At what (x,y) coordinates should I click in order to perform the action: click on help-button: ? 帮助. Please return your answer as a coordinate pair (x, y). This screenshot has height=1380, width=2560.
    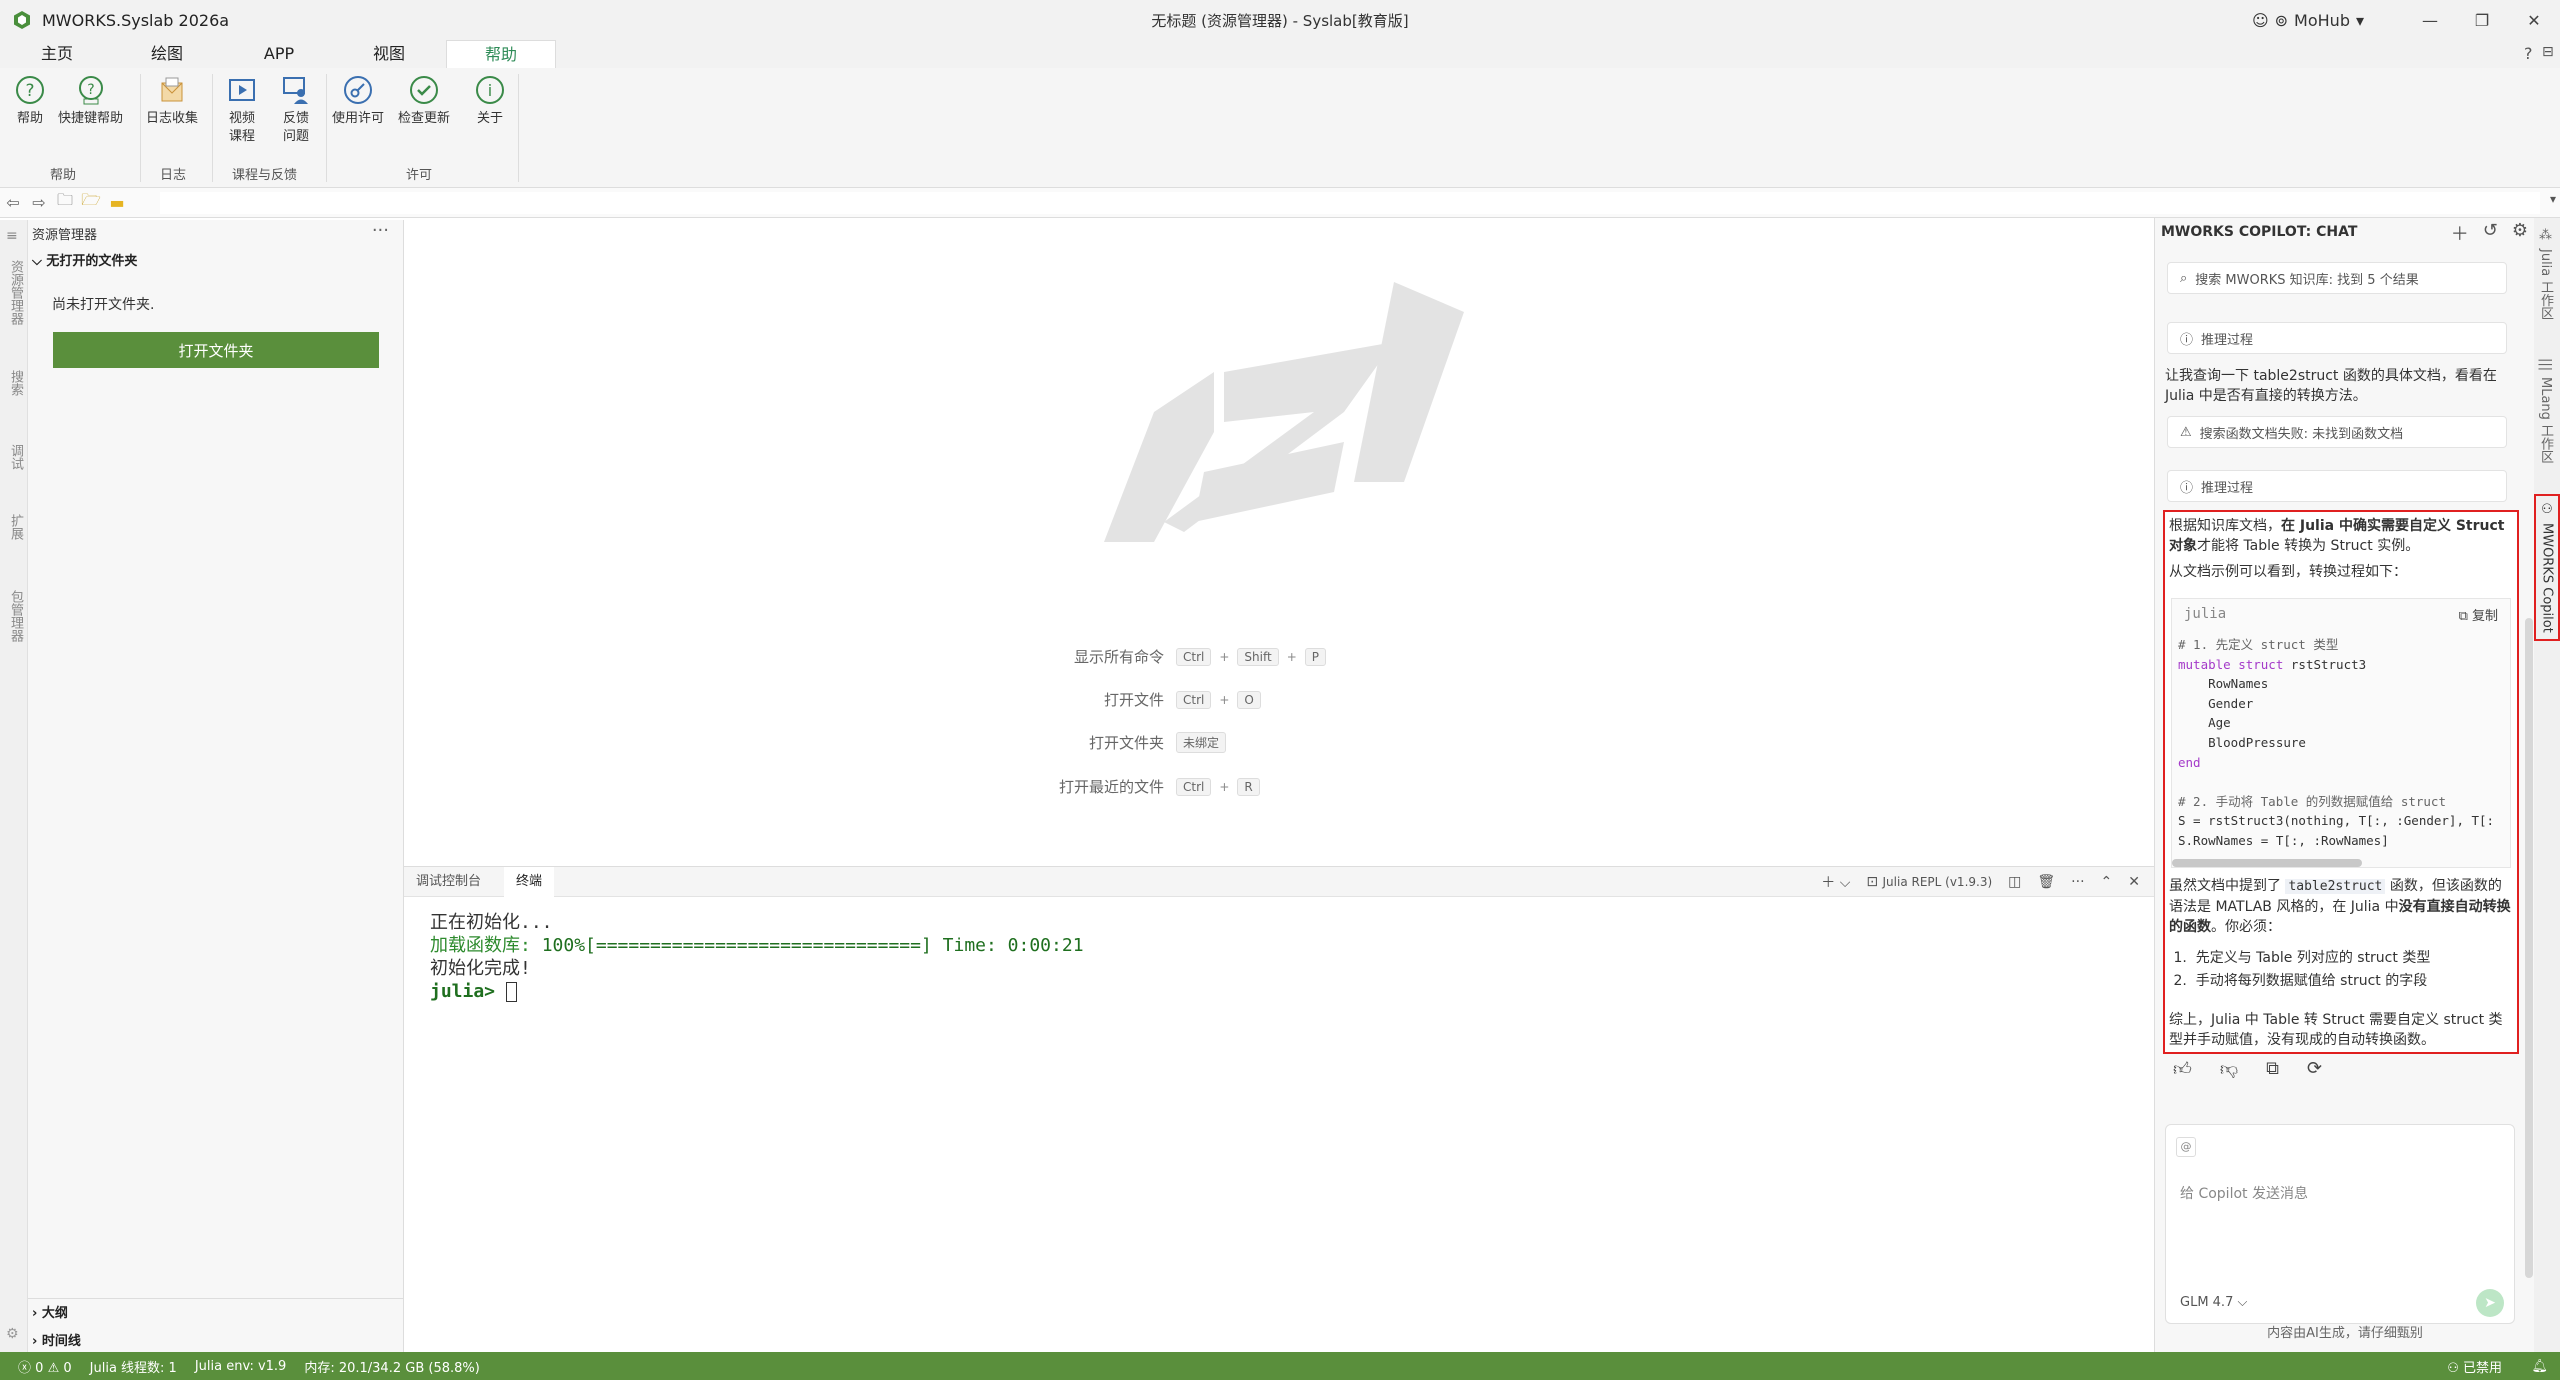
    Looking at the image, I should click on (30, 100).